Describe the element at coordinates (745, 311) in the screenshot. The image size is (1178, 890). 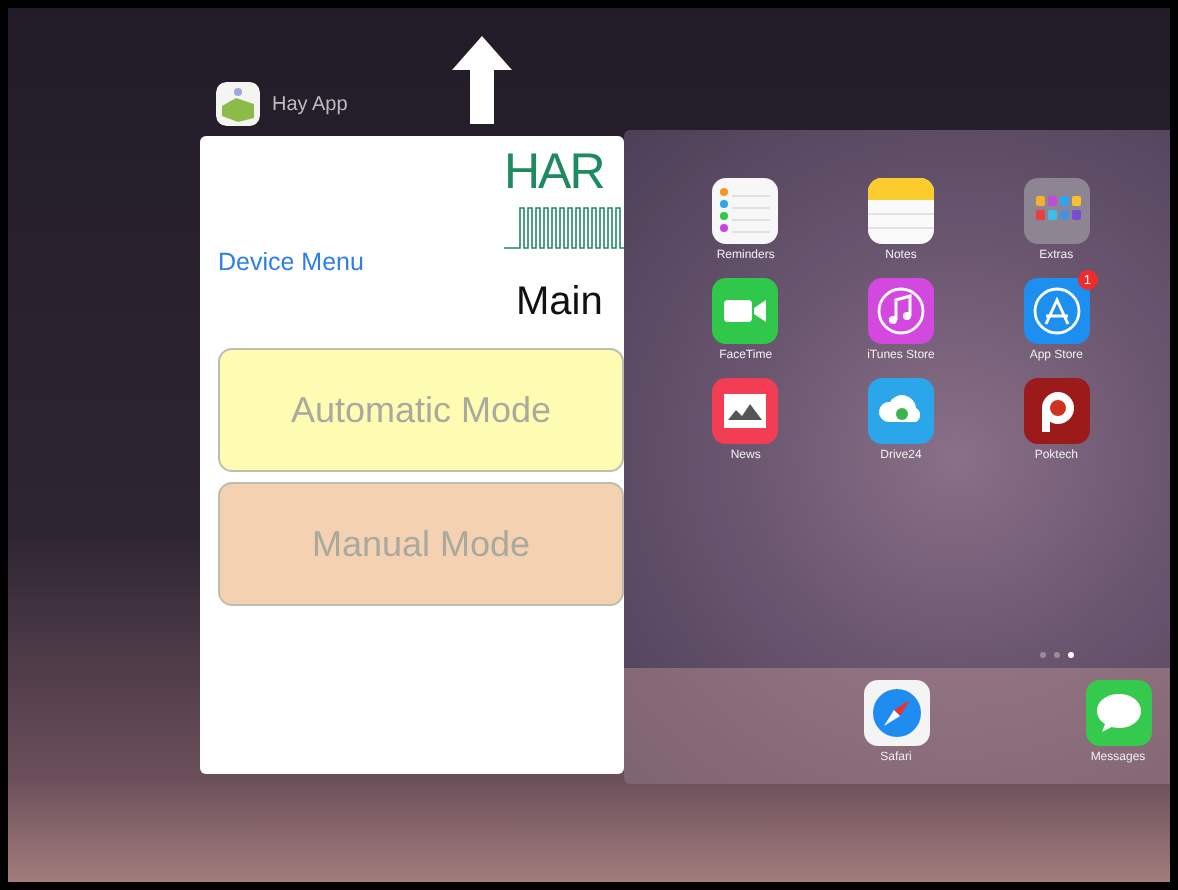
I see `video-camera-app-icon` at that location.